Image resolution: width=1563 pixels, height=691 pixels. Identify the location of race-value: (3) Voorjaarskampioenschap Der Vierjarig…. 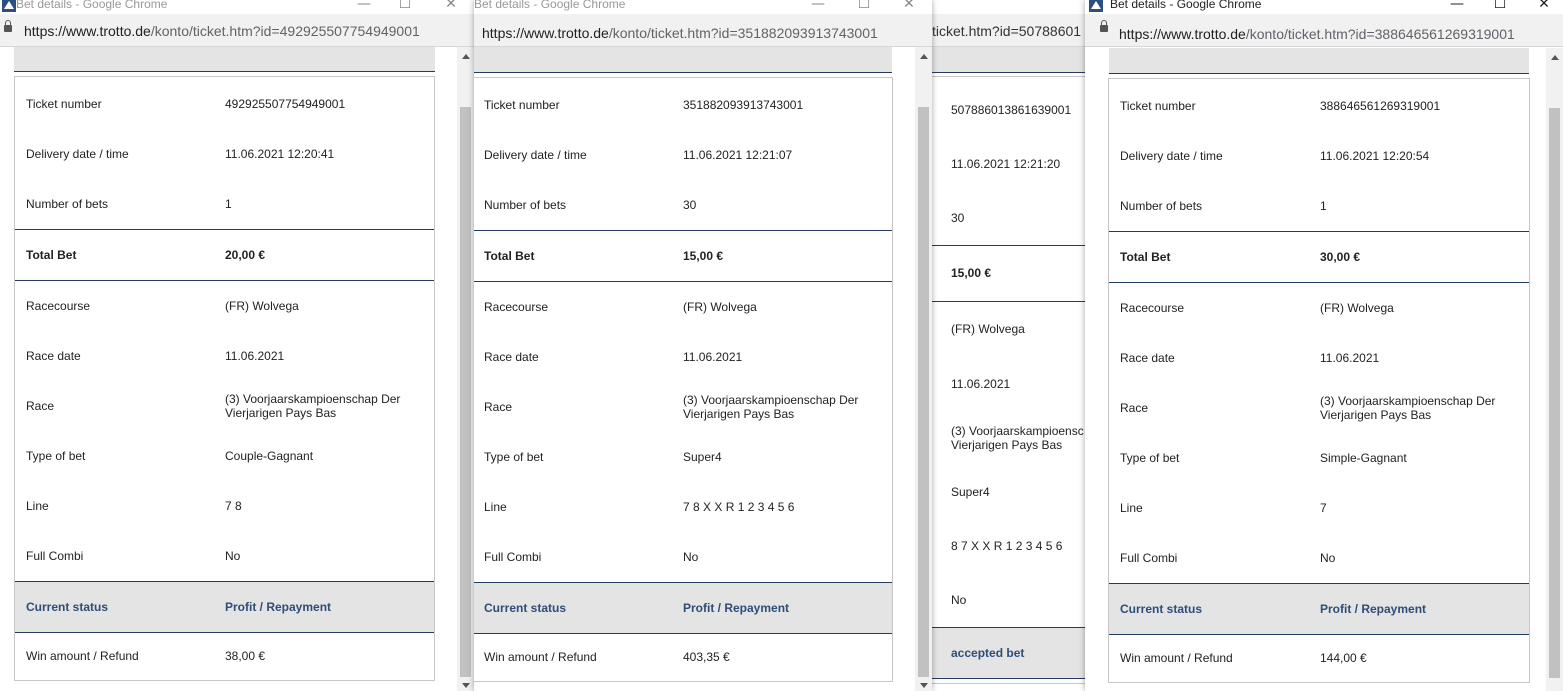
(313, 406).